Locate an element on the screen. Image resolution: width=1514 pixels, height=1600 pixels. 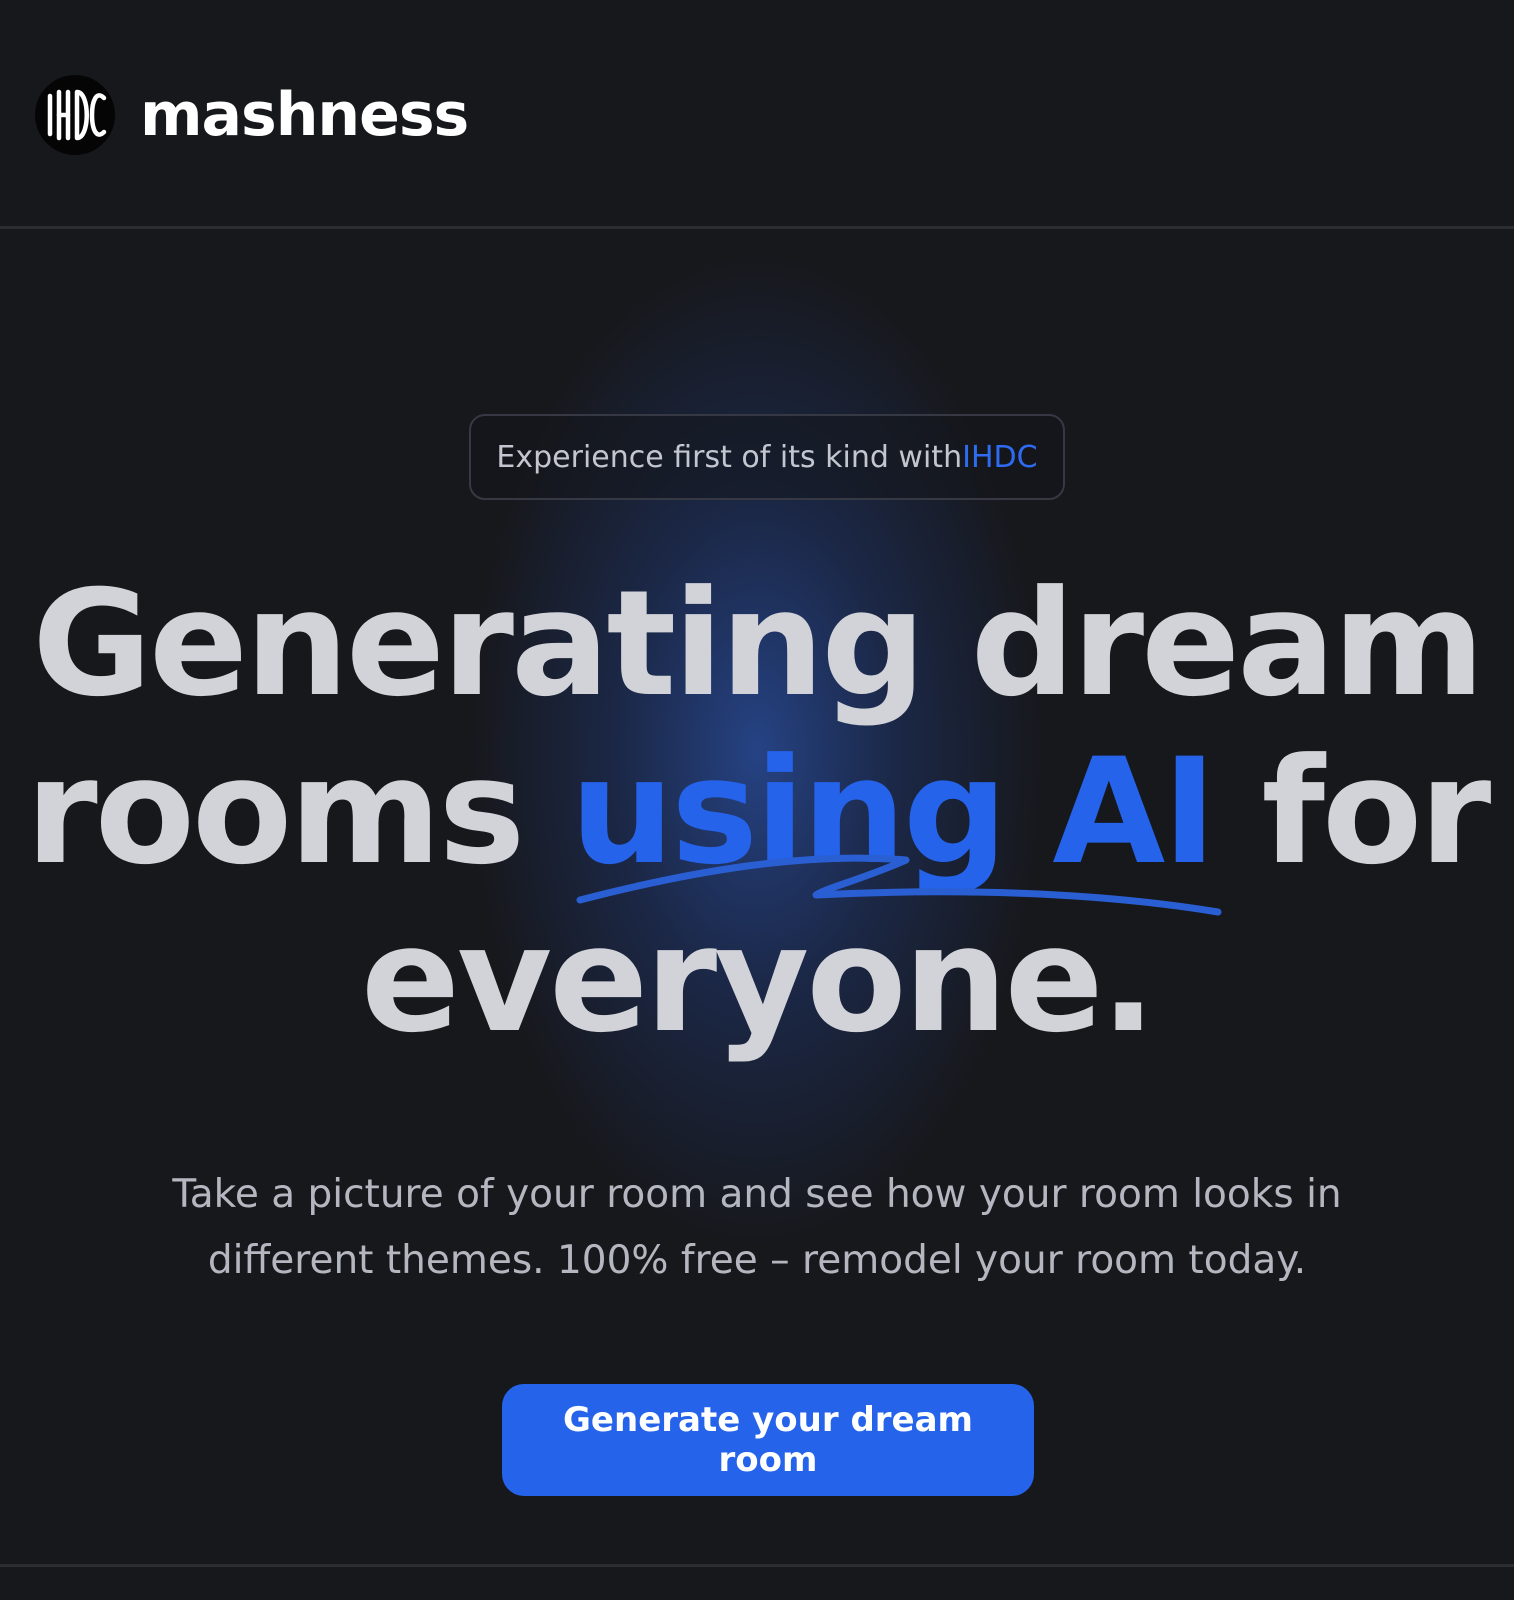
announcement-text: Experience first of its kind with is located at coordinates (729, 457).